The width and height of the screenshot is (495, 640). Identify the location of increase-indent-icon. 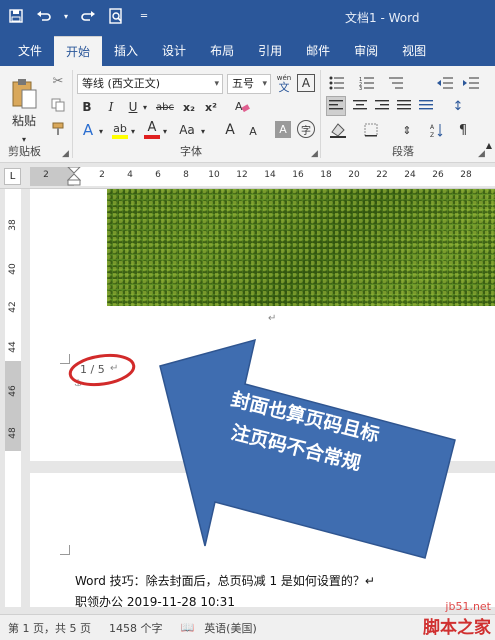
(471, 83).